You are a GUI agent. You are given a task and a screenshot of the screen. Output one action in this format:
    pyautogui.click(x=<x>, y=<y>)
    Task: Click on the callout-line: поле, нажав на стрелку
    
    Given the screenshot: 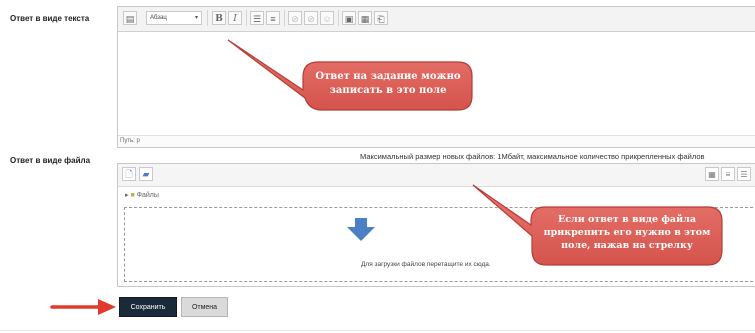 What is the action you would take?
    pyautogui.click(x=627, y=245)
    